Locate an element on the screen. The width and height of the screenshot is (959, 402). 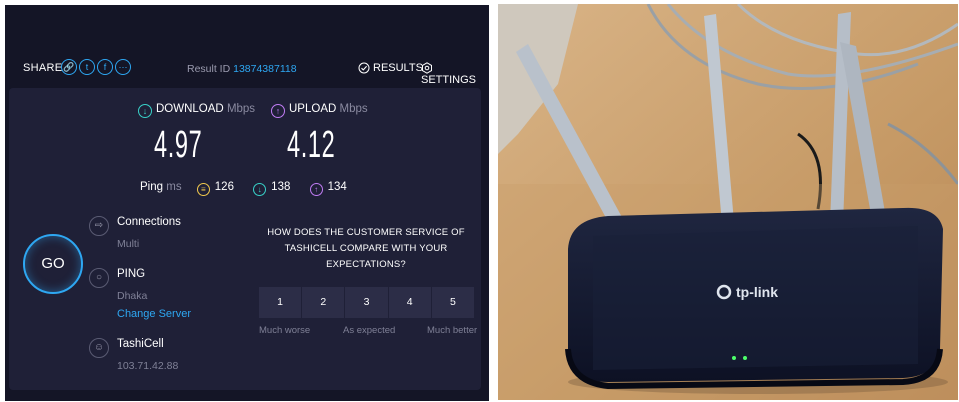
scale-high-label: Much better is located at coordinates (452, 330).